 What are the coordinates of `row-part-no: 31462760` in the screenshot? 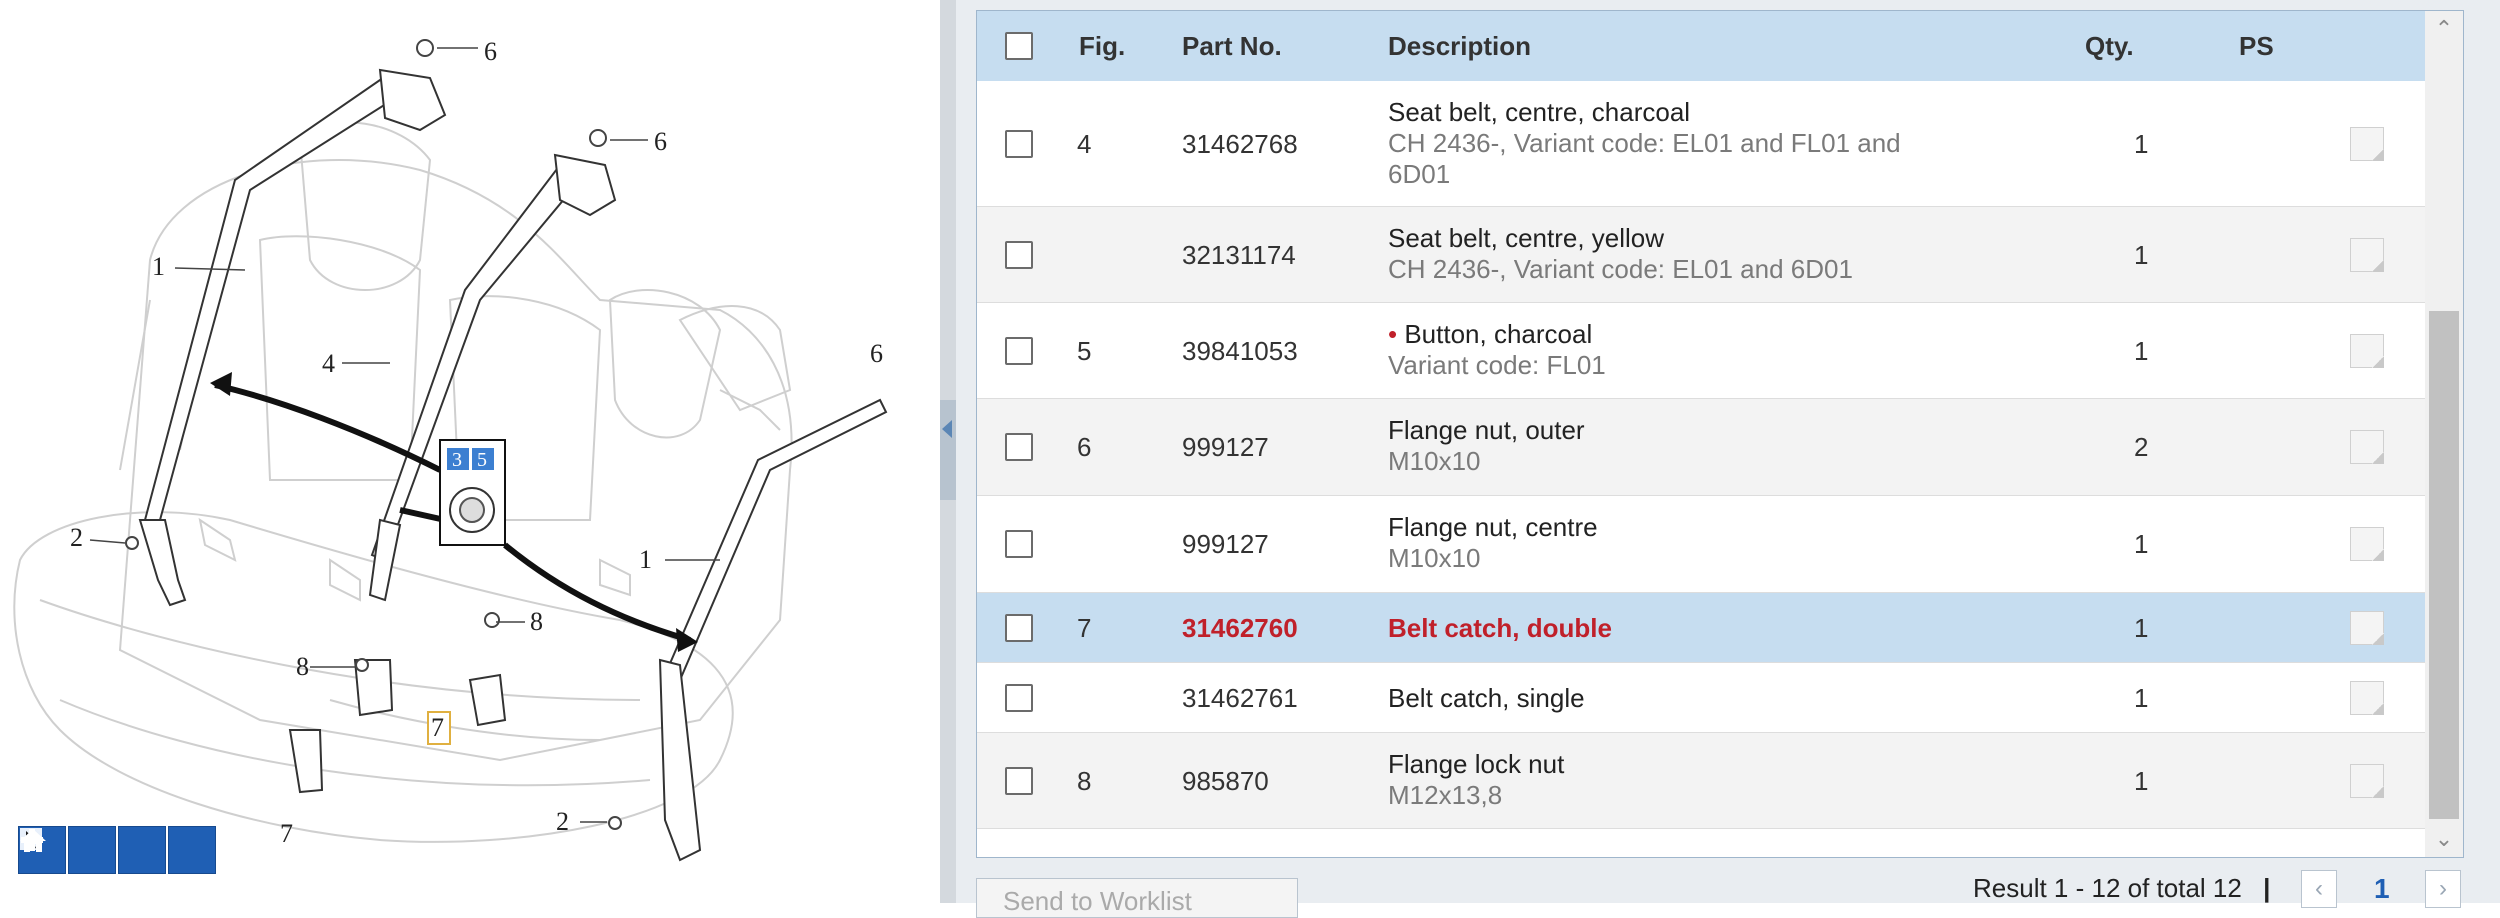 It's located at (1240, 628).